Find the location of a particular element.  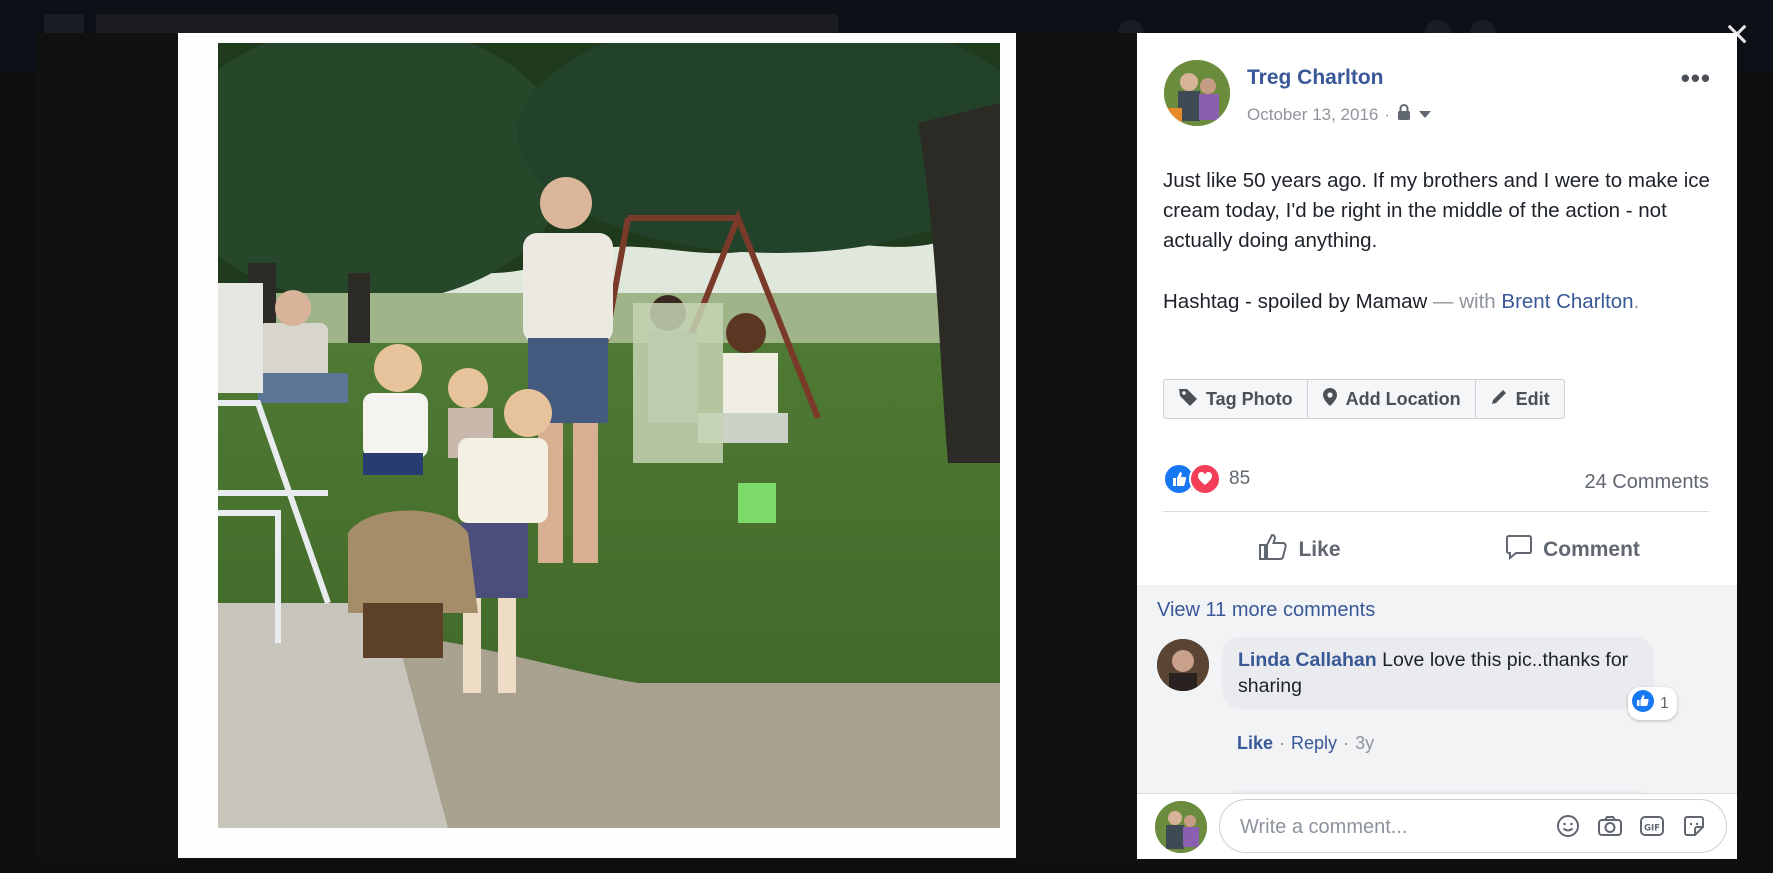

like-reaction-icon is located at coordinates (1643, 703).